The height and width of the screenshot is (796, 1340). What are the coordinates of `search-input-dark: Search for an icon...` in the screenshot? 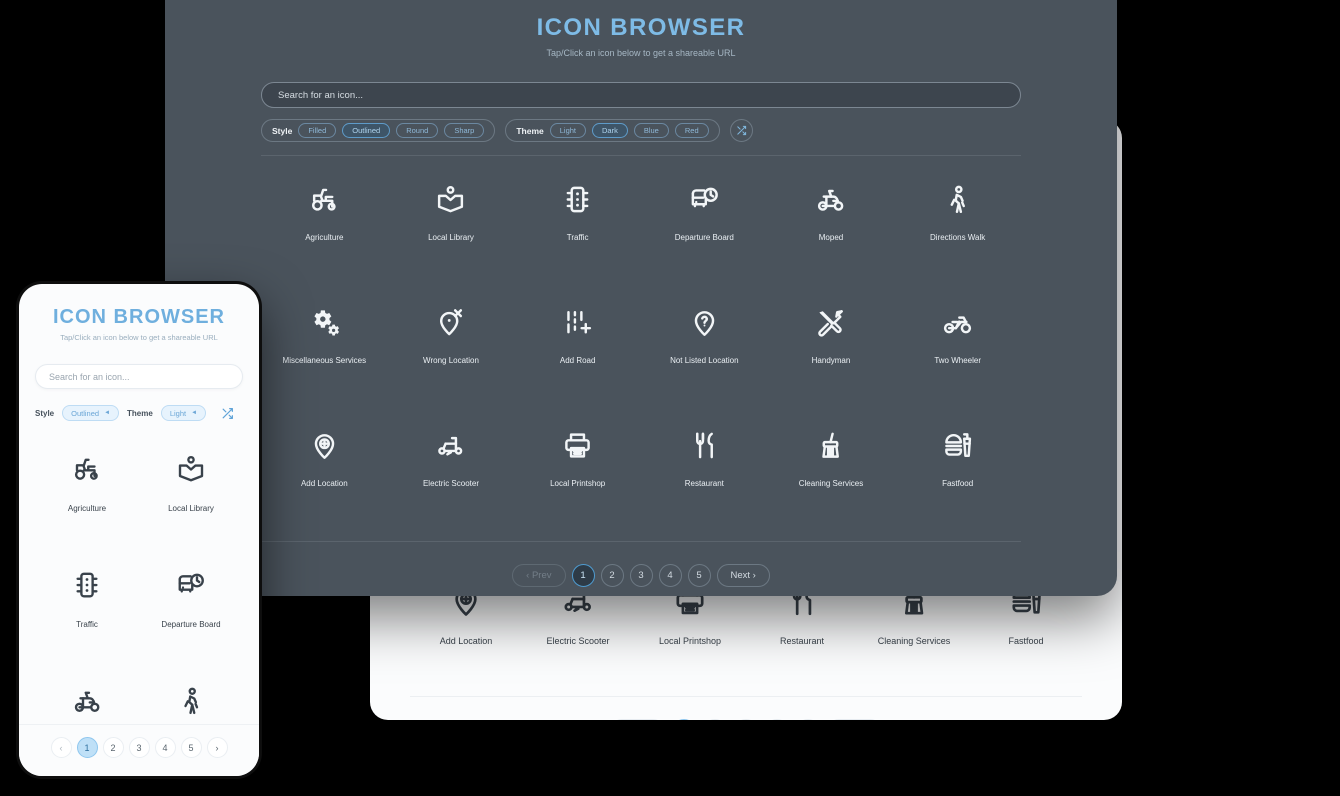 It's located at (641, 95).